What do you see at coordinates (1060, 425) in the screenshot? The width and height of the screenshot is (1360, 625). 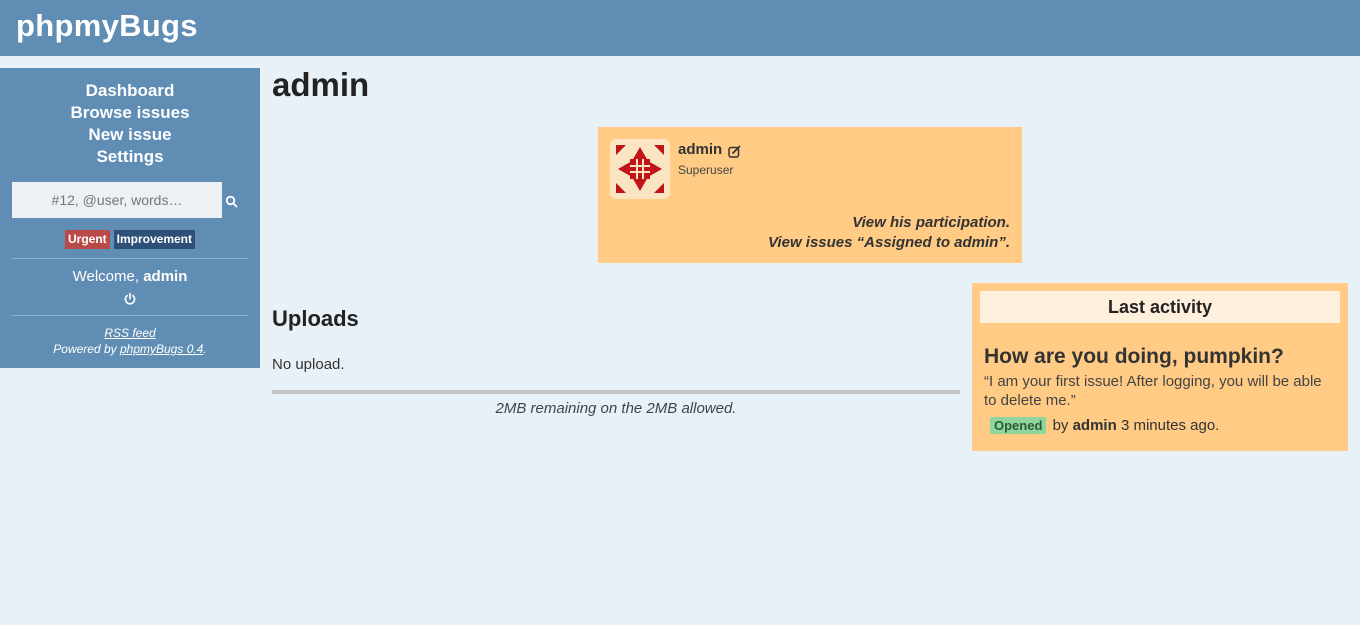 I see `by-prefix: by` at bounding box center [1060, 425].